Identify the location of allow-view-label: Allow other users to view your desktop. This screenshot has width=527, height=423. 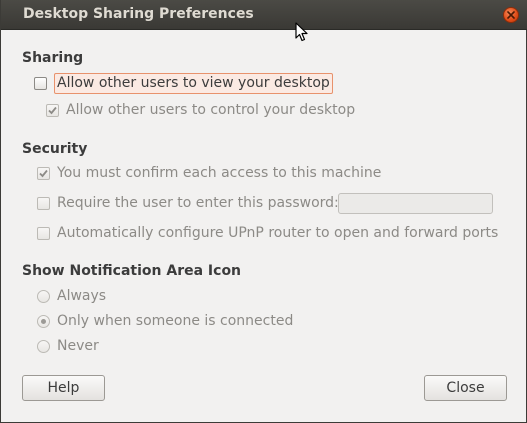
(193, 83).